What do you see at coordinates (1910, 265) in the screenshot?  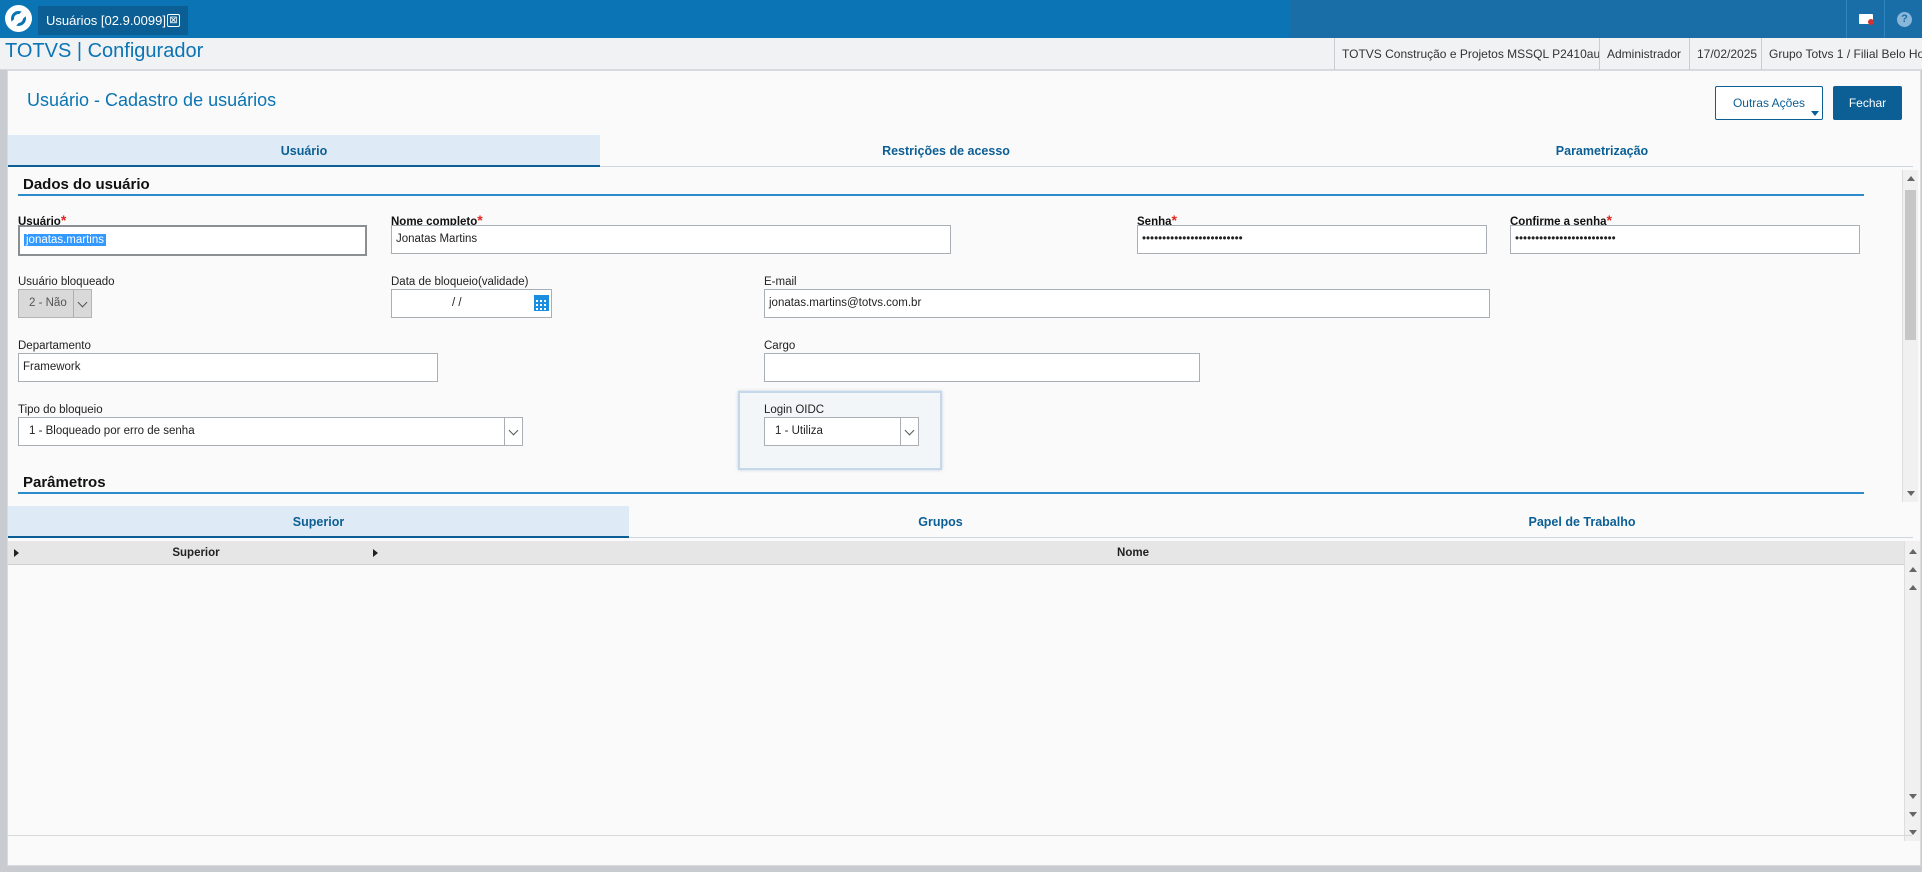 I see `scroll-thumb` at bounding box center [1910, 265].